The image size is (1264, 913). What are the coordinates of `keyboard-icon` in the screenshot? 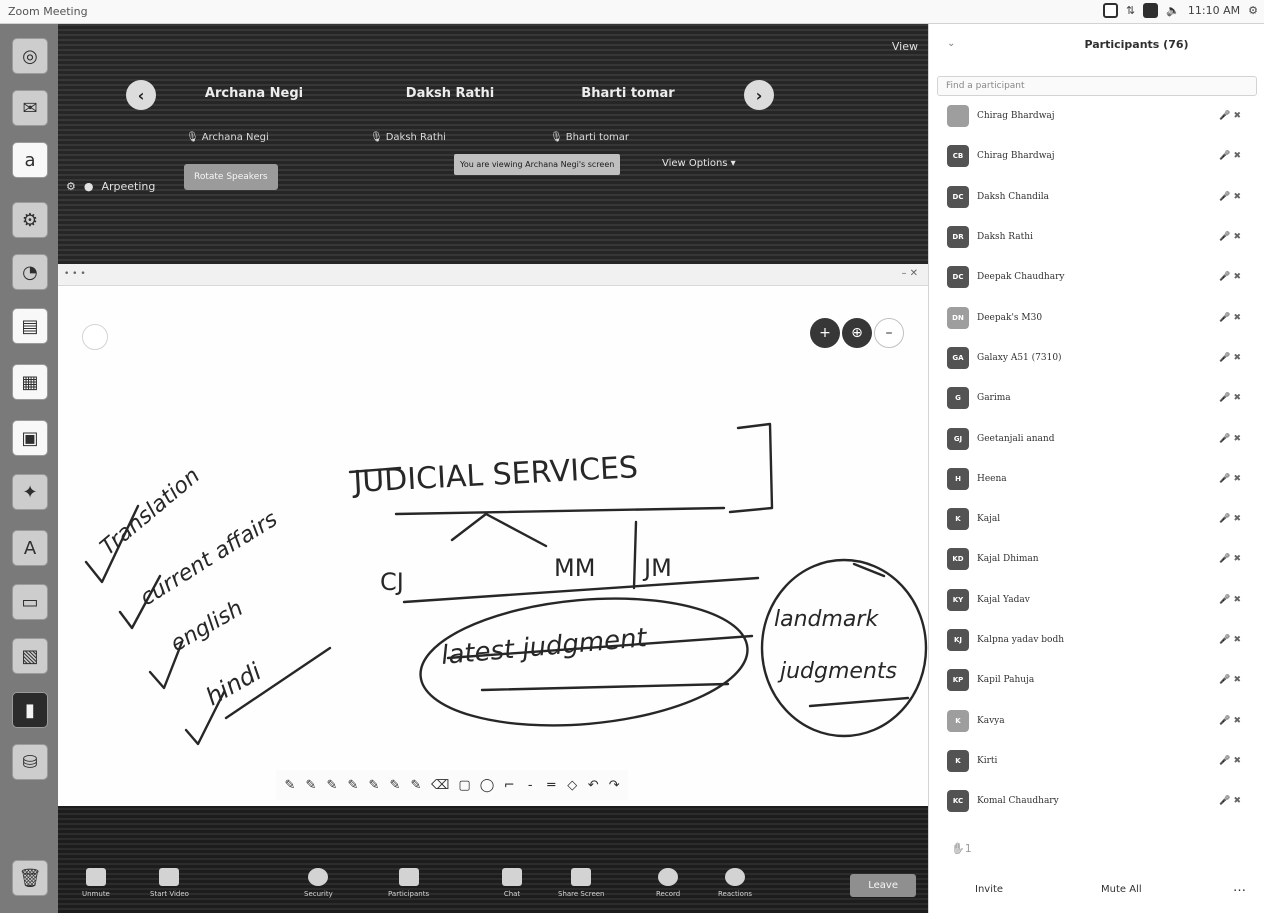 It's located at (1110, 10).